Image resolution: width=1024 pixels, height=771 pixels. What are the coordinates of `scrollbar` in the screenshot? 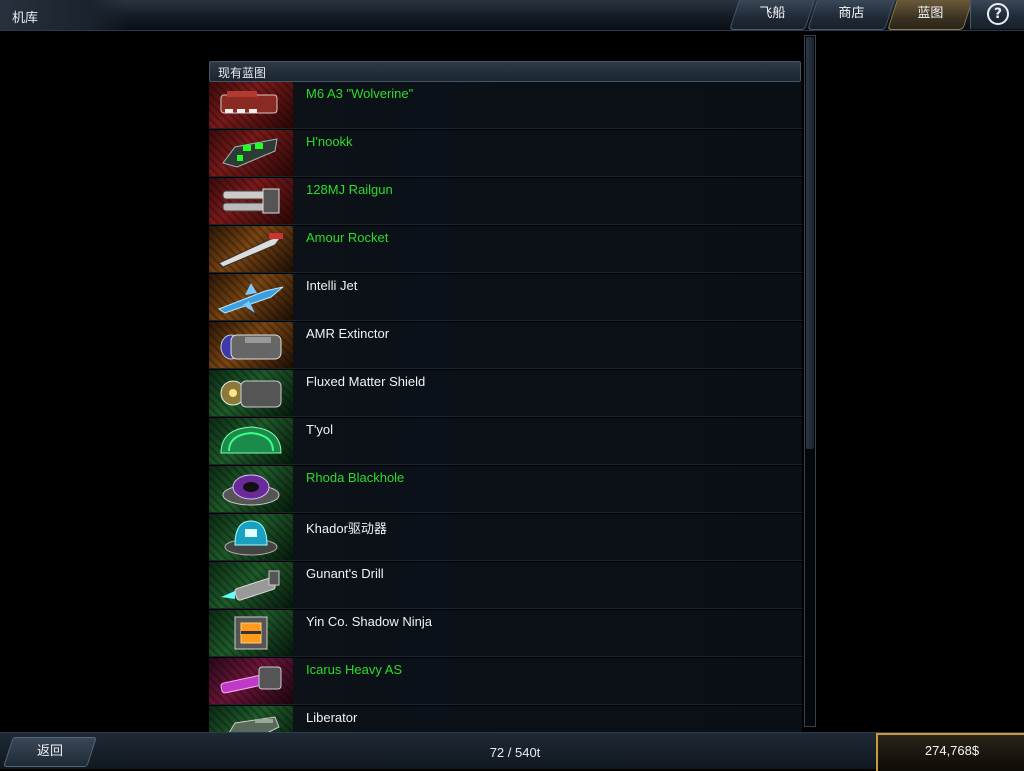 It's located at (810, 381).